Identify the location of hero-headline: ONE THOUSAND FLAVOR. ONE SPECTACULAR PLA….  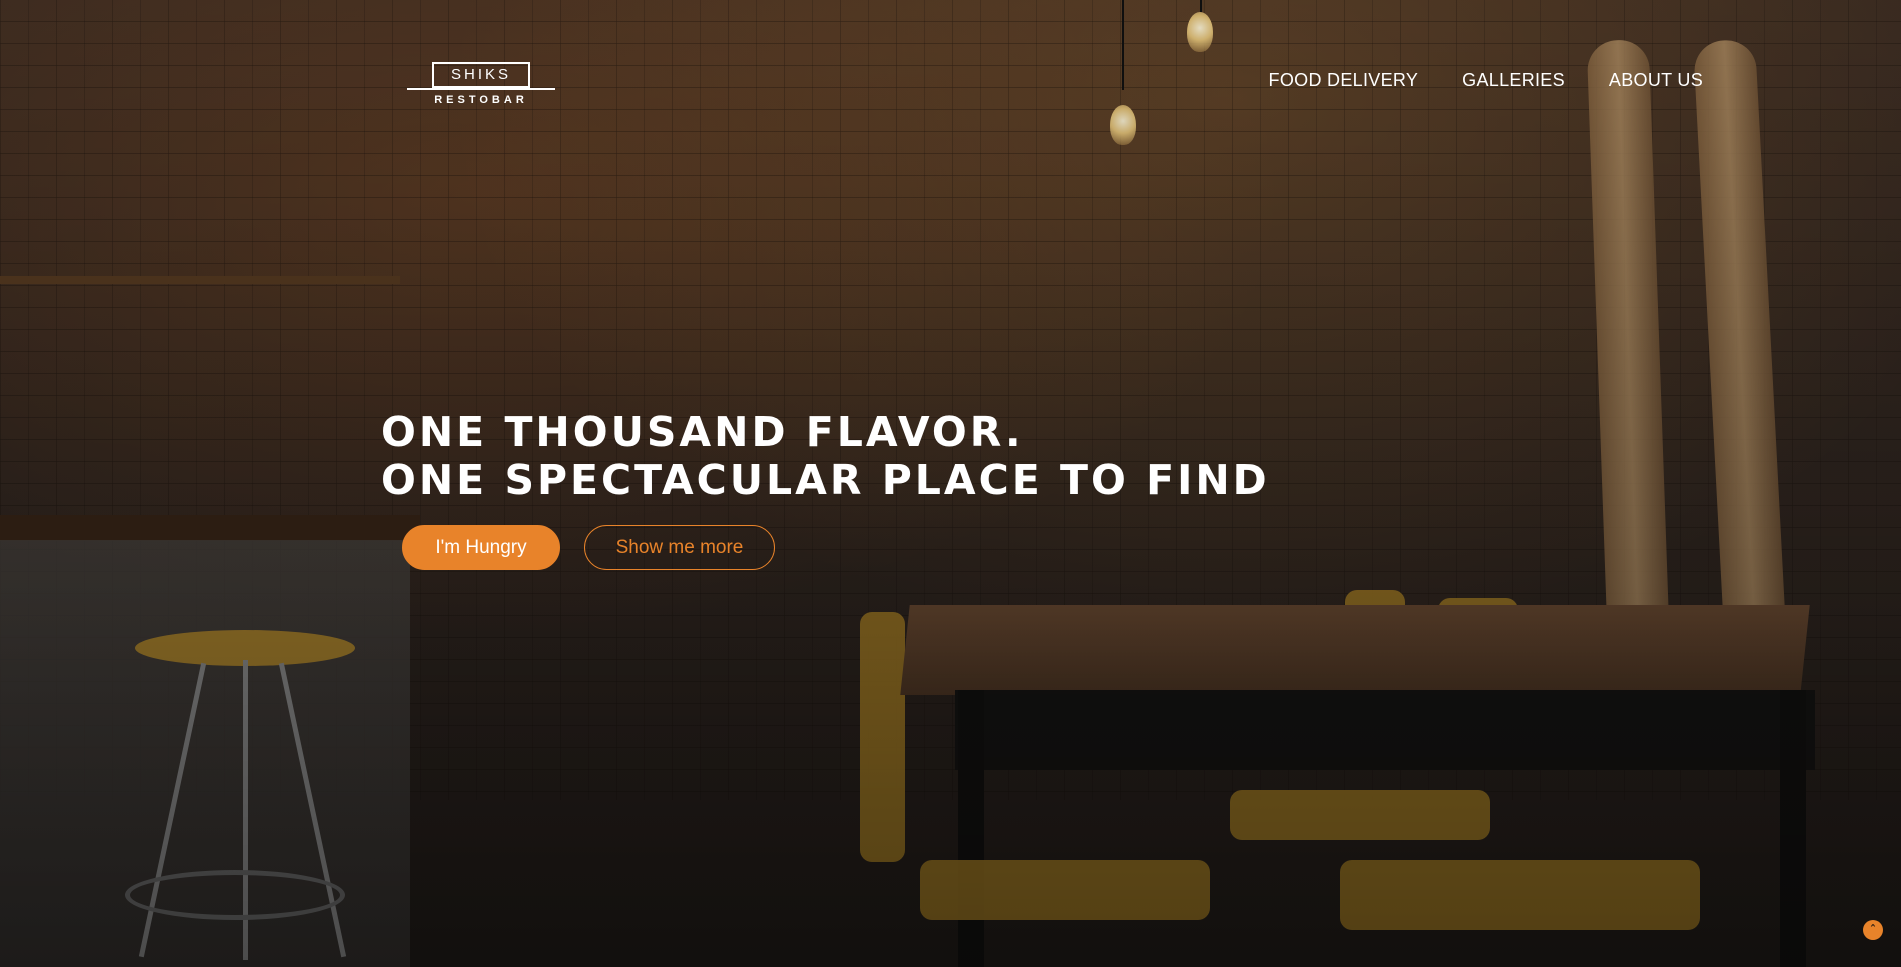
(825, 456).